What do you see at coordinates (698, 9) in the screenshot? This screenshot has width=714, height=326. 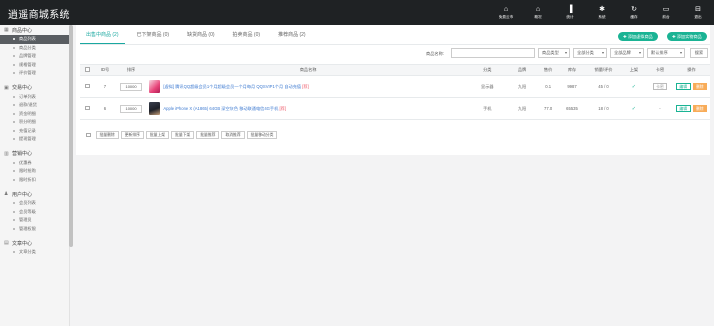 I see `logout-icon: ⊟` at bounding box center [698, 9].